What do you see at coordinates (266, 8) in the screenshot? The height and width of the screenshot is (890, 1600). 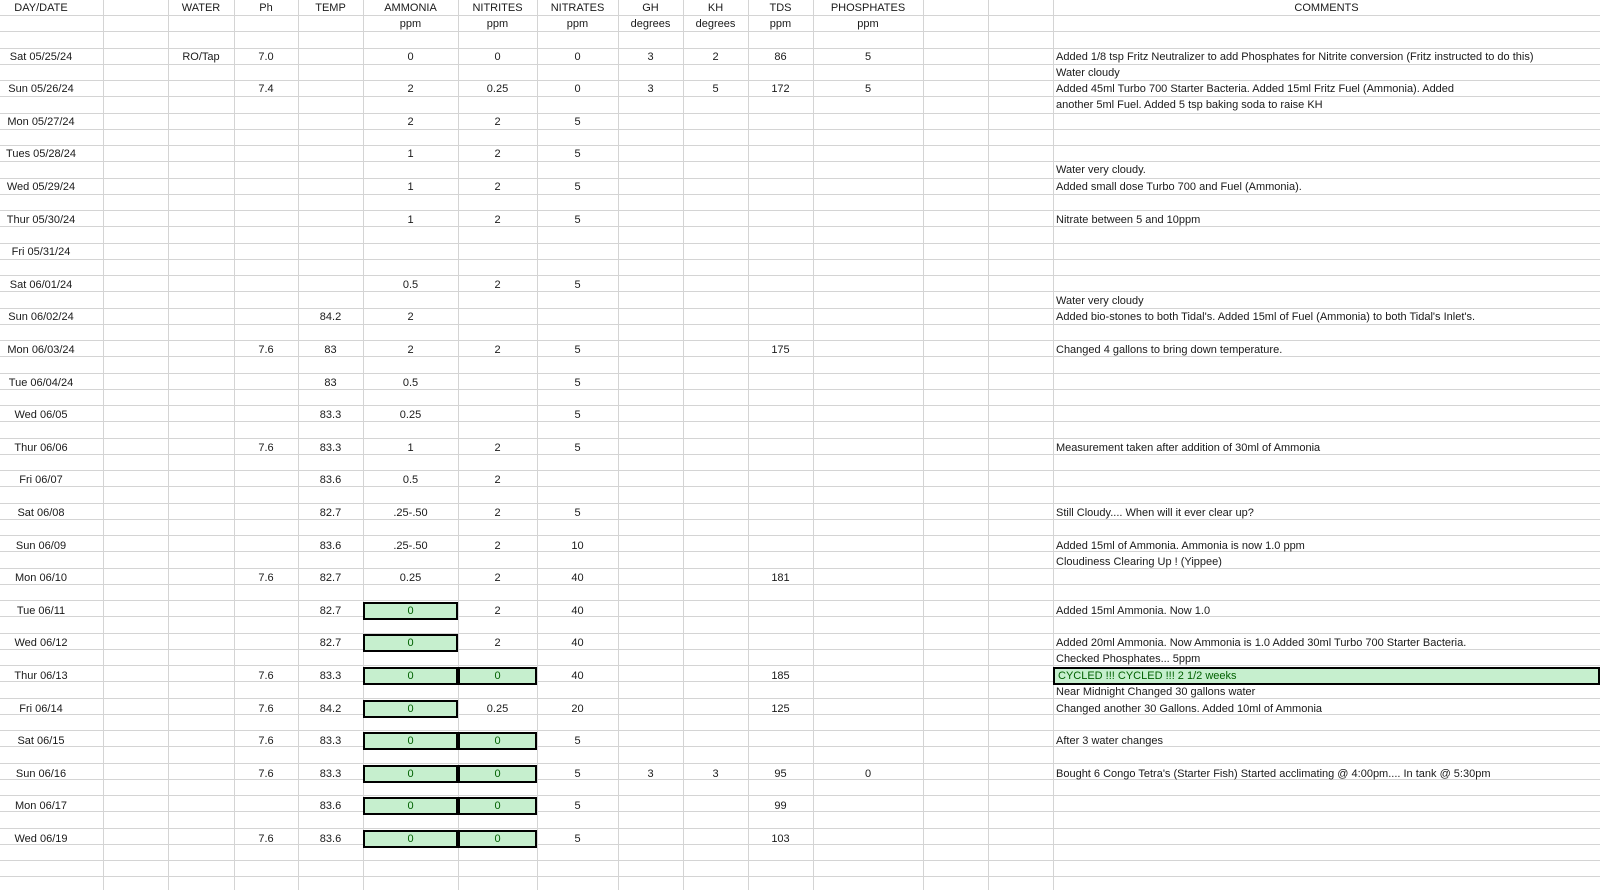 I see `header-ph: Ph` at bounding box center [266, 8].